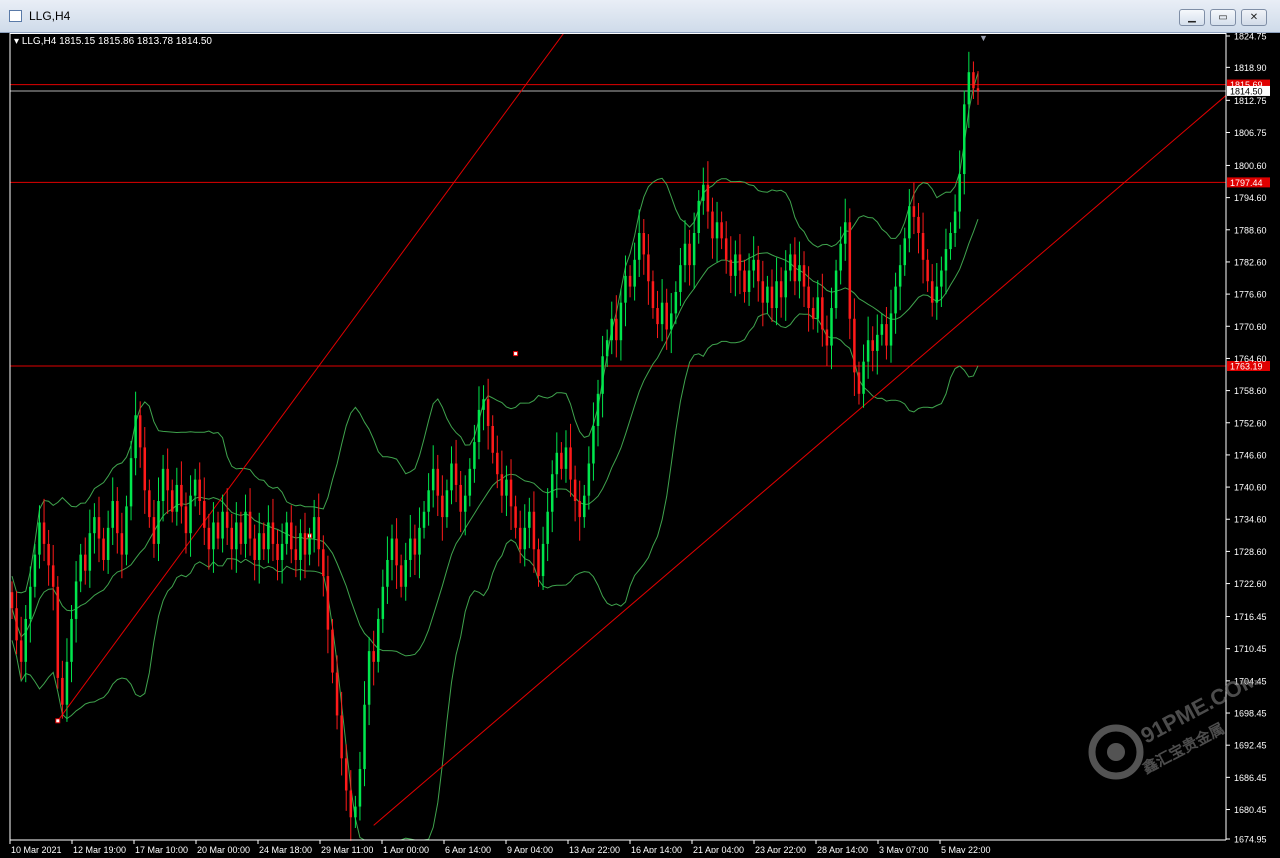 The height and width of the screenshot is (858, 1280). I want to click on y-tick-label: 1818.90, so click(1250, 68).